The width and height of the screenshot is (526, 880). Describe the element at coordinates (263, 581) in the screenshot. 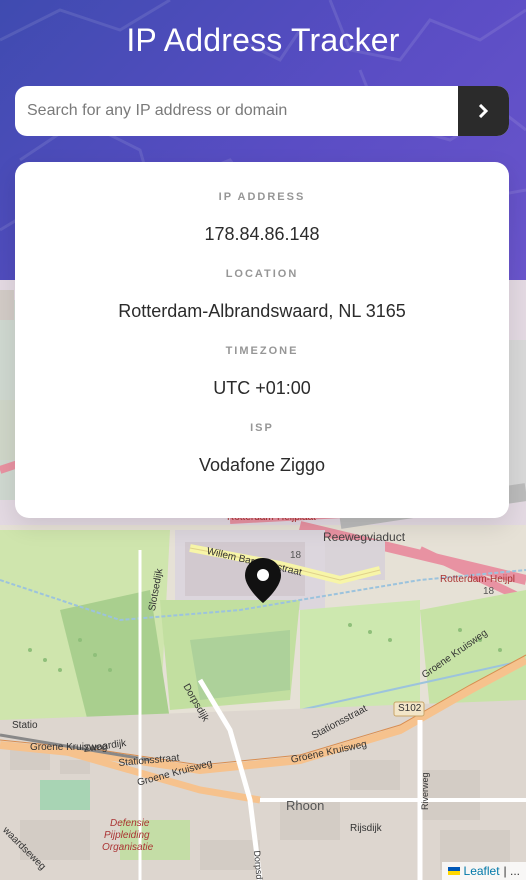

I see `location-marker-icon` at that location.